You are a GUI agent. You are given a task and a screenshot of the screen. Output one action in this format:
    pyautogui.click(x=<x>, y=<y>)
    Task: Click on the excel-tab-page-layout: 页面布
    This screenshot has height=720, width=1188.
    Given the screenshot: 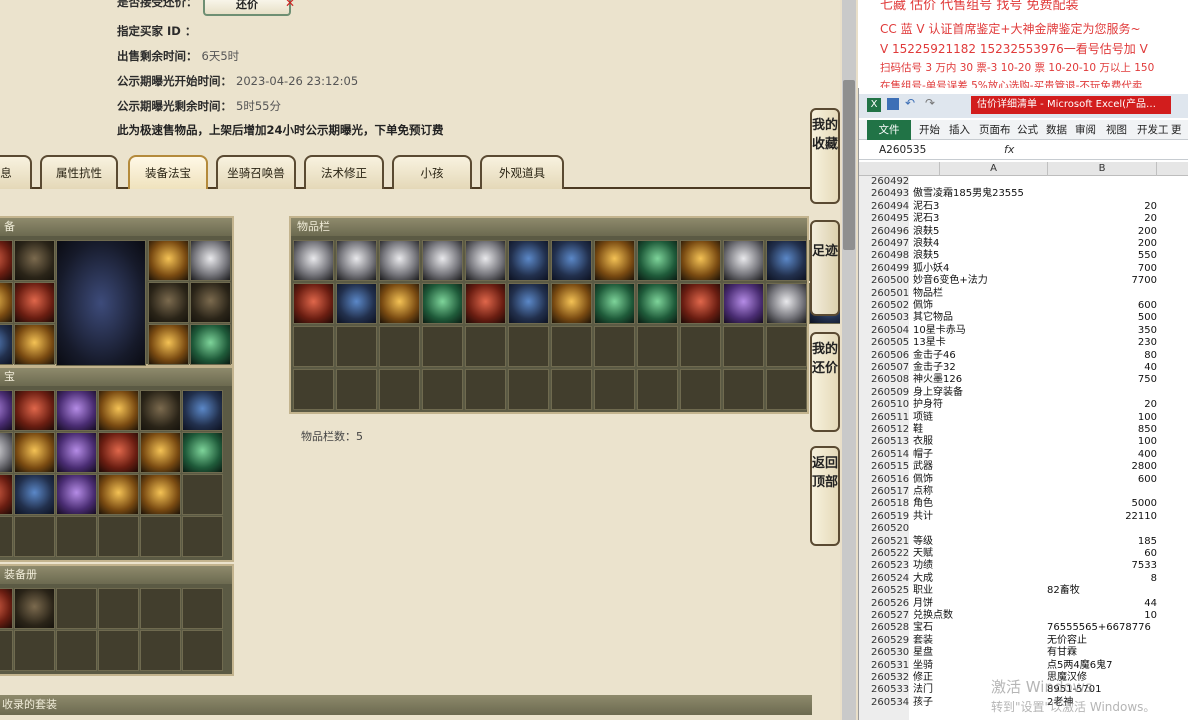 What is the action you would take?
    pyautogui.click(x=995, y=130)
    